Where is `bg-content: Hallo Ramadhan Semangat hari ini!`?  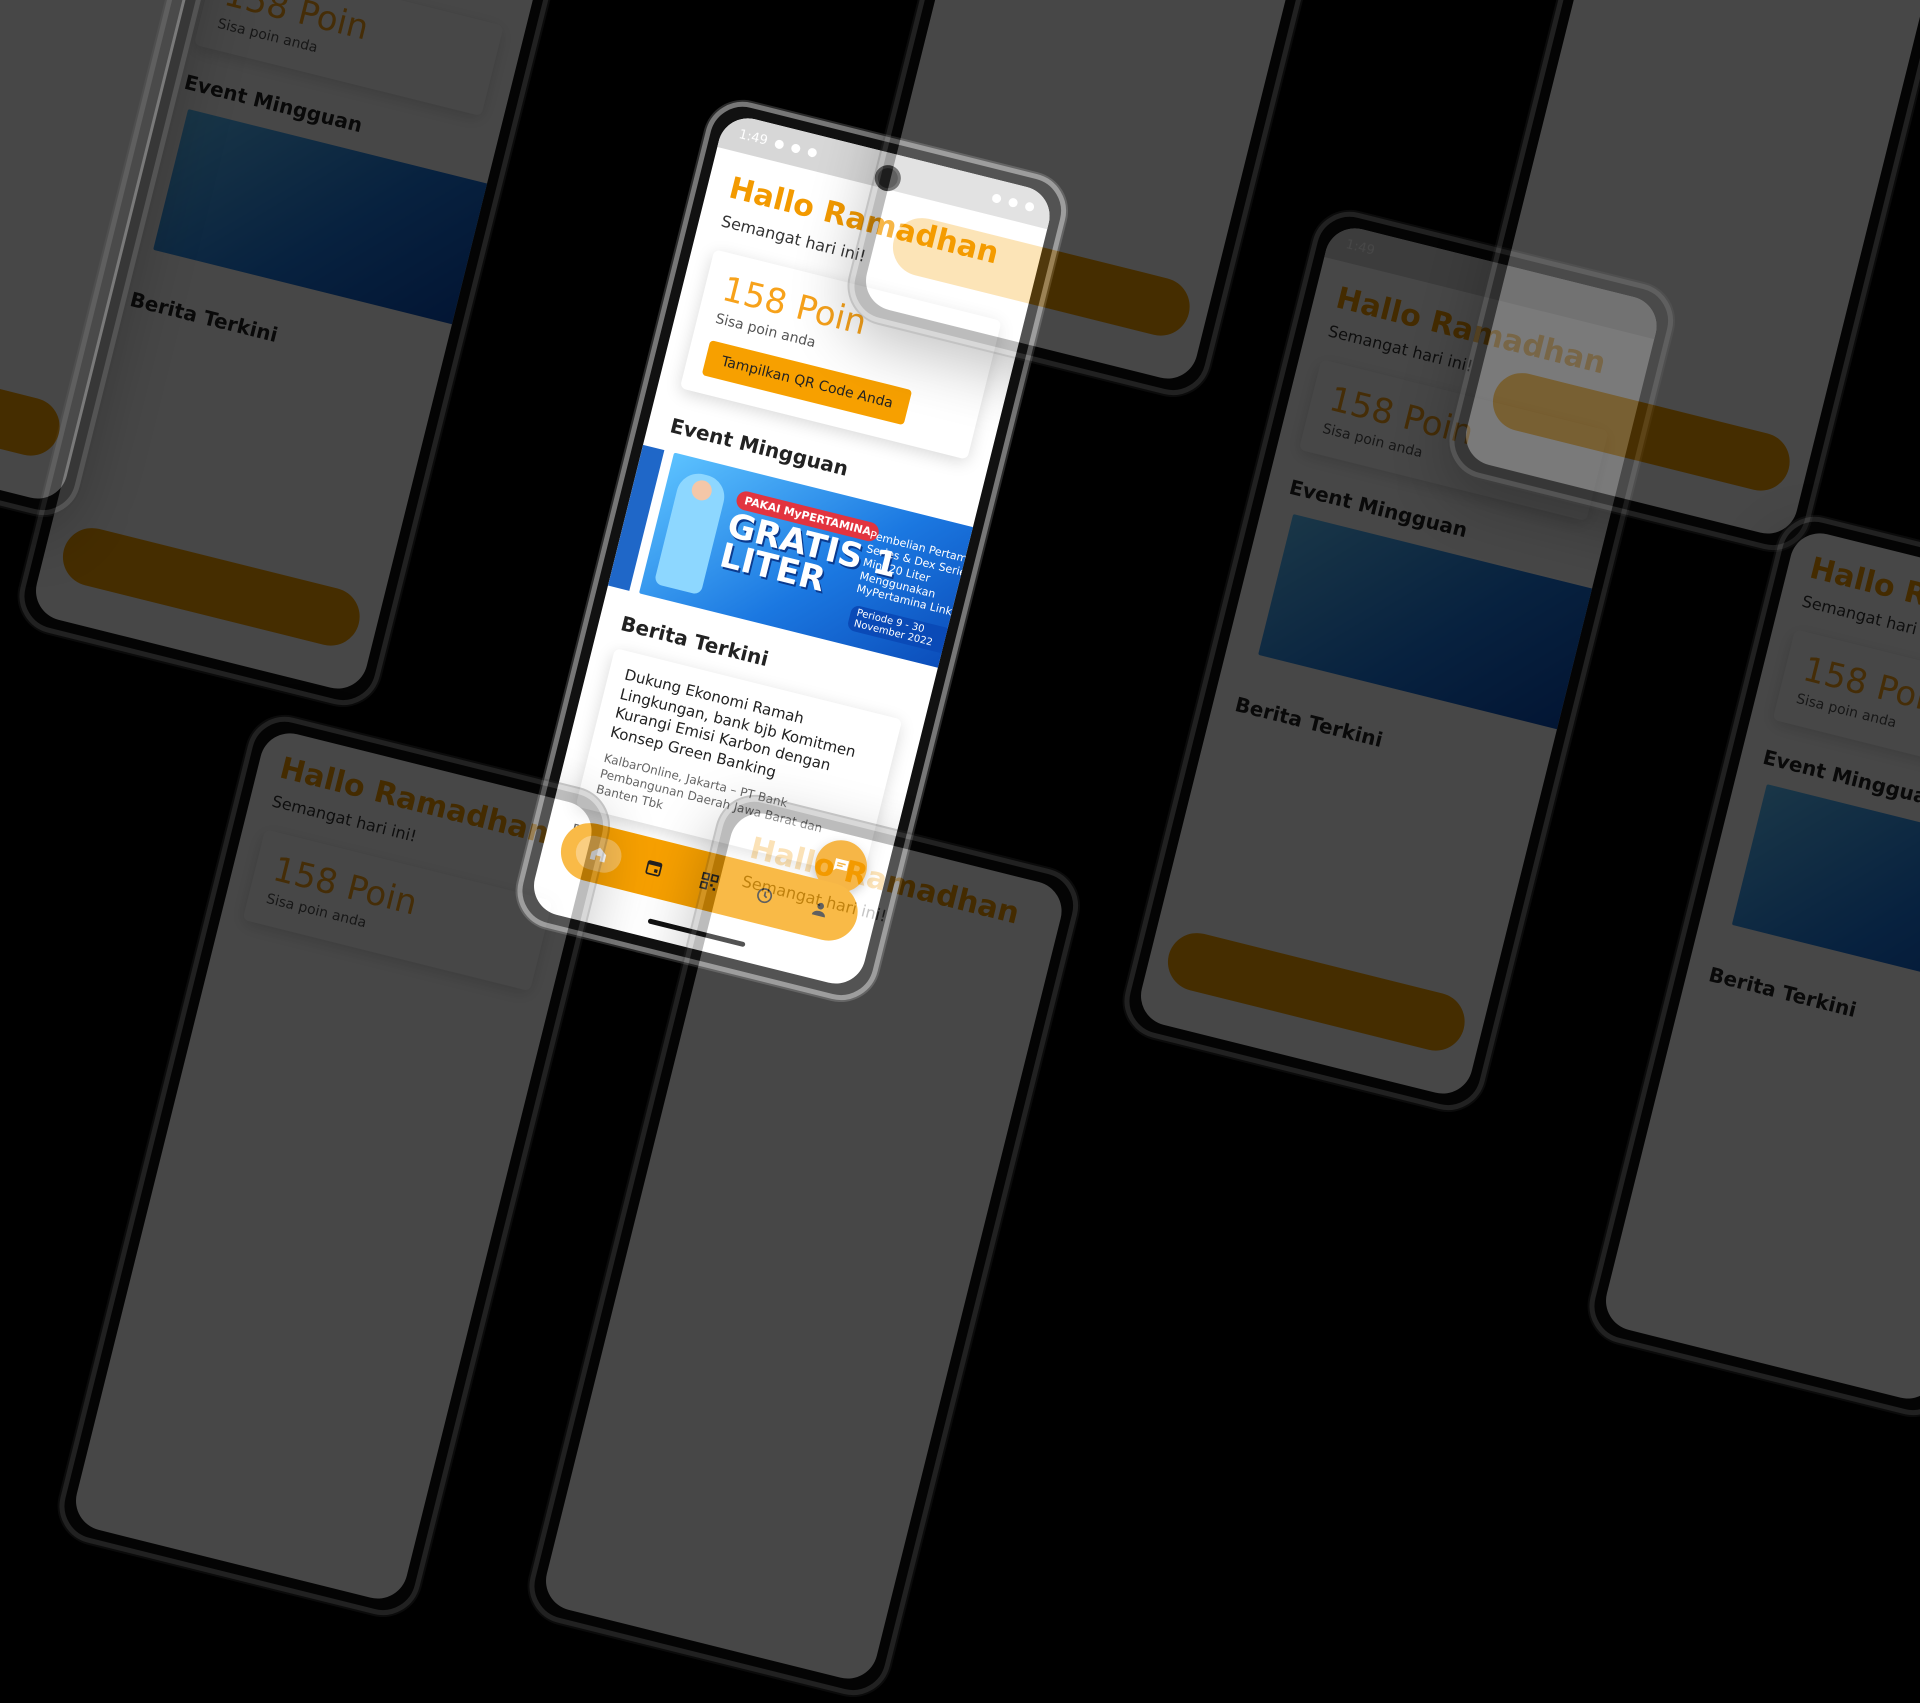
bg-content: Hallo Ramadhan Semangat hari ini! is located at coordinates (893, 887).